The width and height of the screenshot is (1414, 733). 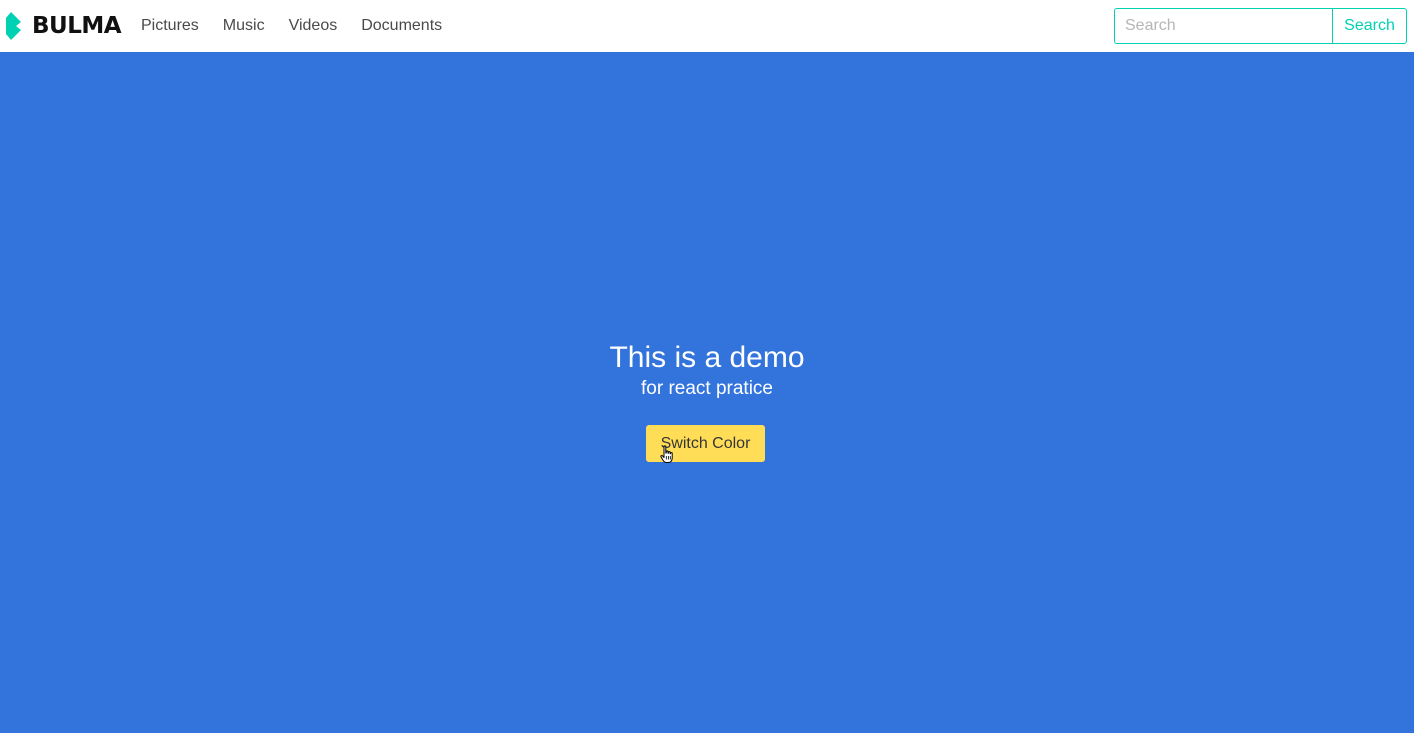 I want to click on brand-name: BULMA, so click(x=77, y=26).